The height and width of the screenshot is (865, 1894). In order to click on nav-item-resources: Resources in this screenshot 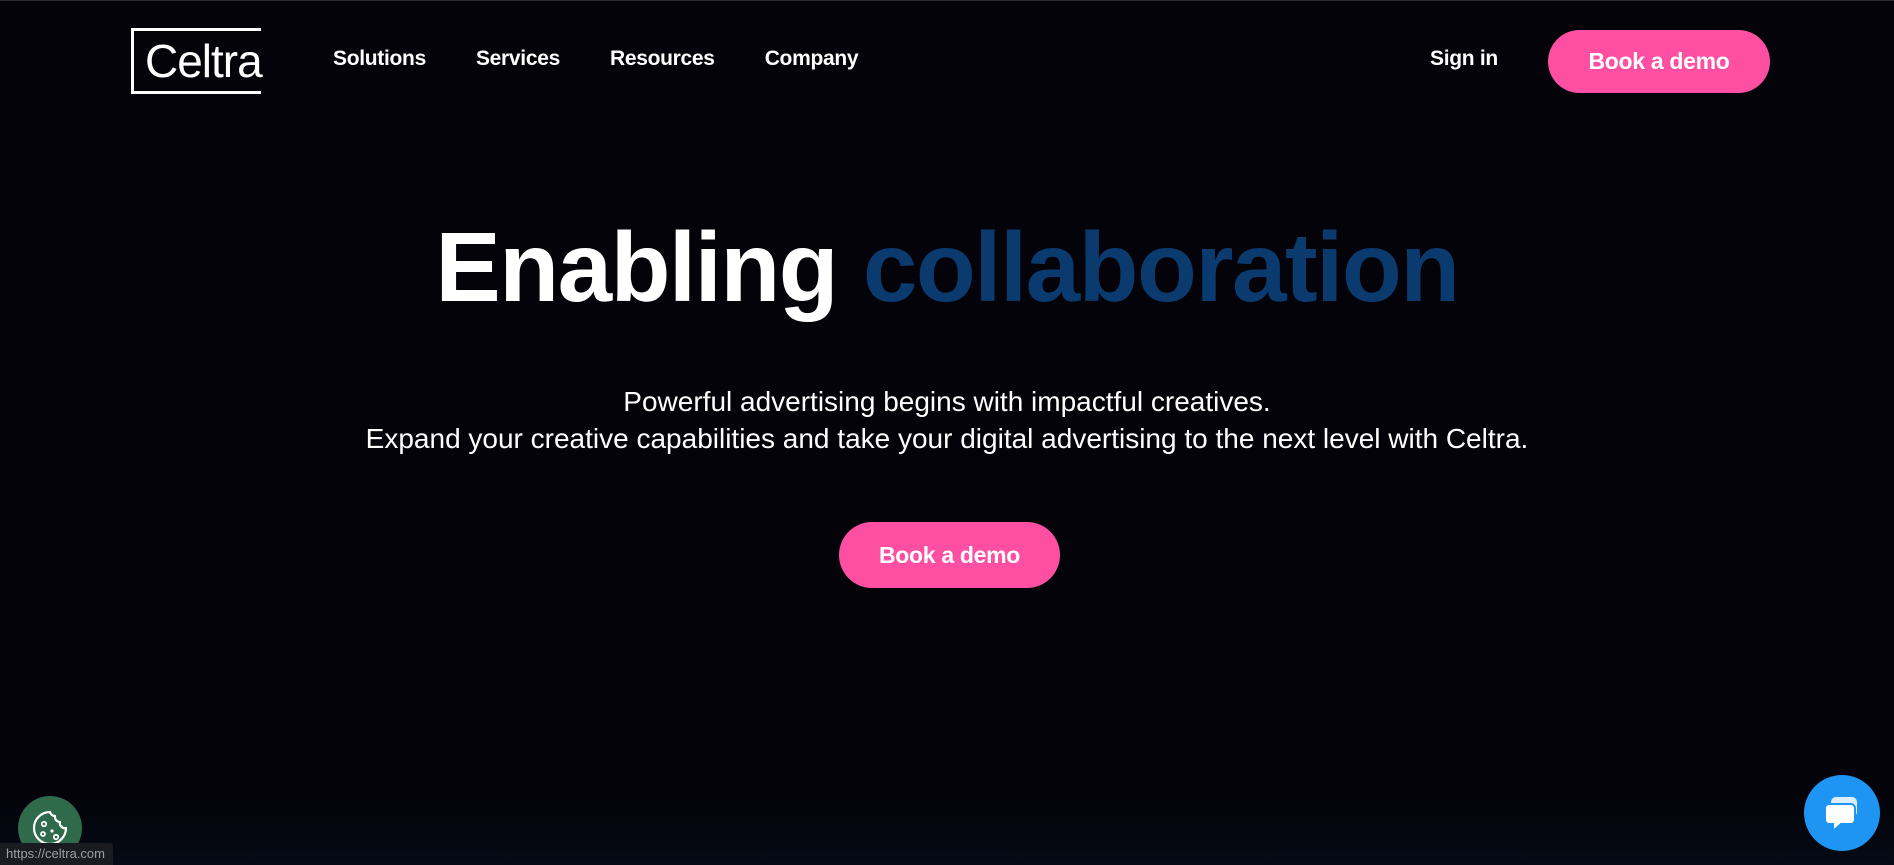, I will do `click(662, 59)`.